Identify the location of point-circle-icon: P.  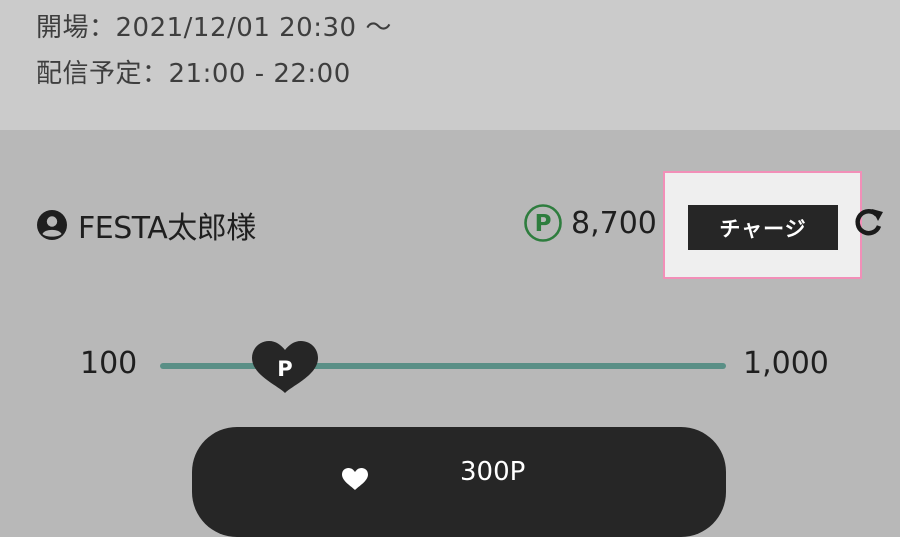
(543, 223).